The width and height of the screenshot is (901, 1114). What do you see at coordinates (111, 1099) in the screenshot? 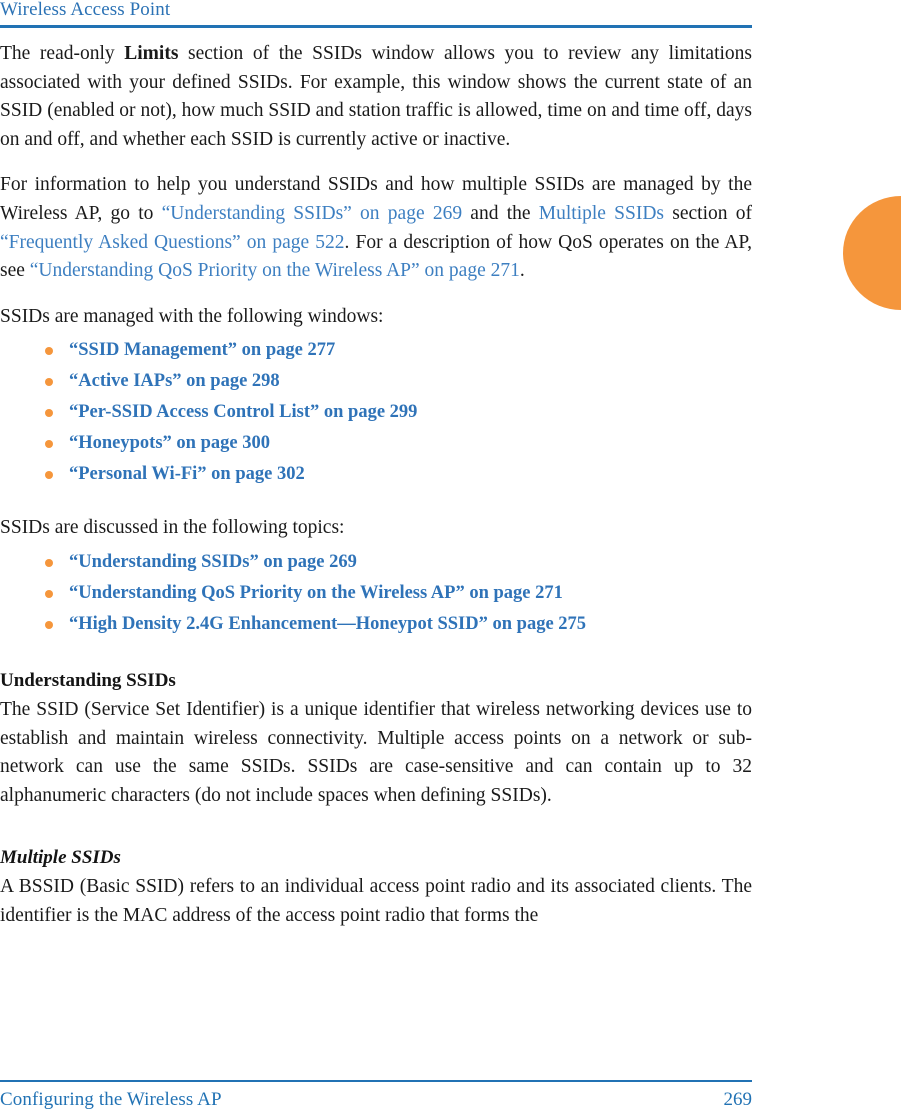
I see `footer-chapter-title: Configuring the Wireless AP` at bounding box center [111, 1099].